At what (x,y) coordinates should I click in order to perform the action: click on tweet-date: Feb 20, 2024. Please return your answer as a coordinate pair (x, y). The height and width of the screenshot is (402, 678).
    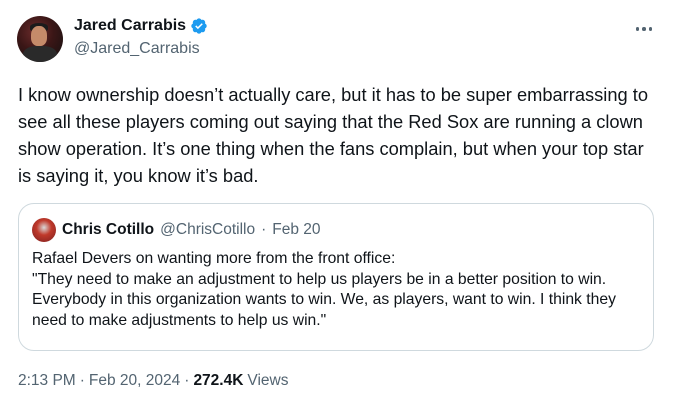
    Looking at the image, I should click on (134, 381).